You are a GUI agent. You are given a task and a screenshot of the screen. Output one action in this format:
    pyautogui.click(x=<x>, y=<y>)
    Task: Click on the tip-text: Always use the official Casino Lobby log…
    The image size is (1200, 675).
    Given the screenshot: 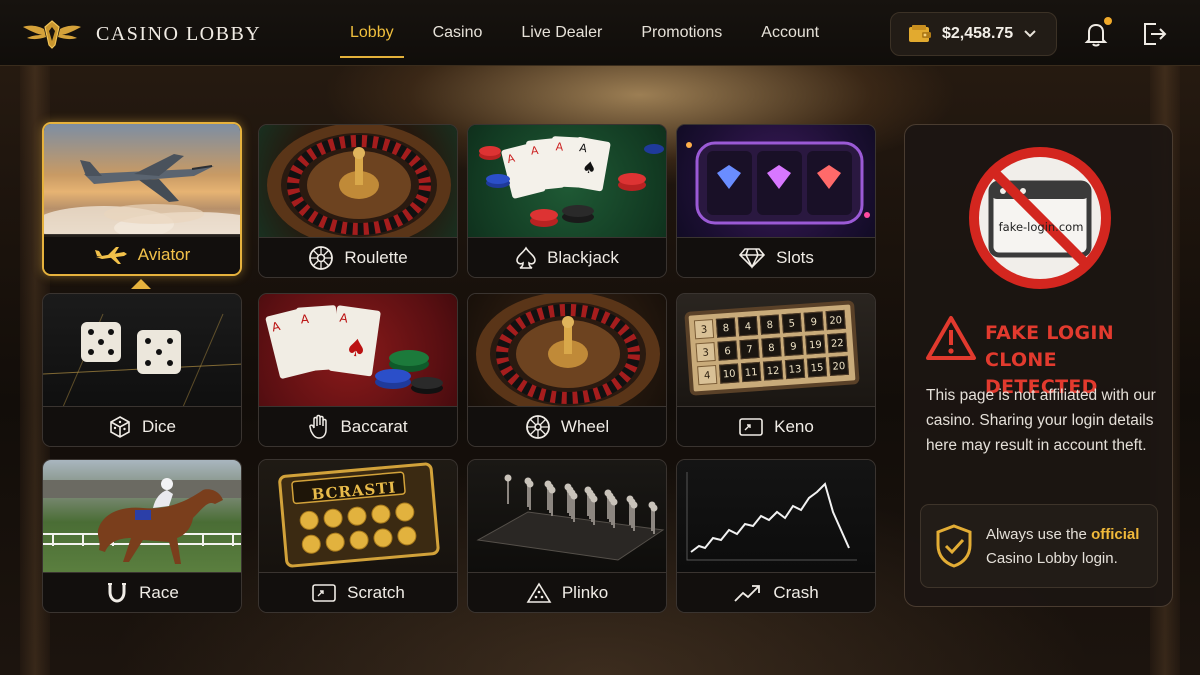 What is the action you would take?
    pyautogui.click(x=1071, y=547)
    